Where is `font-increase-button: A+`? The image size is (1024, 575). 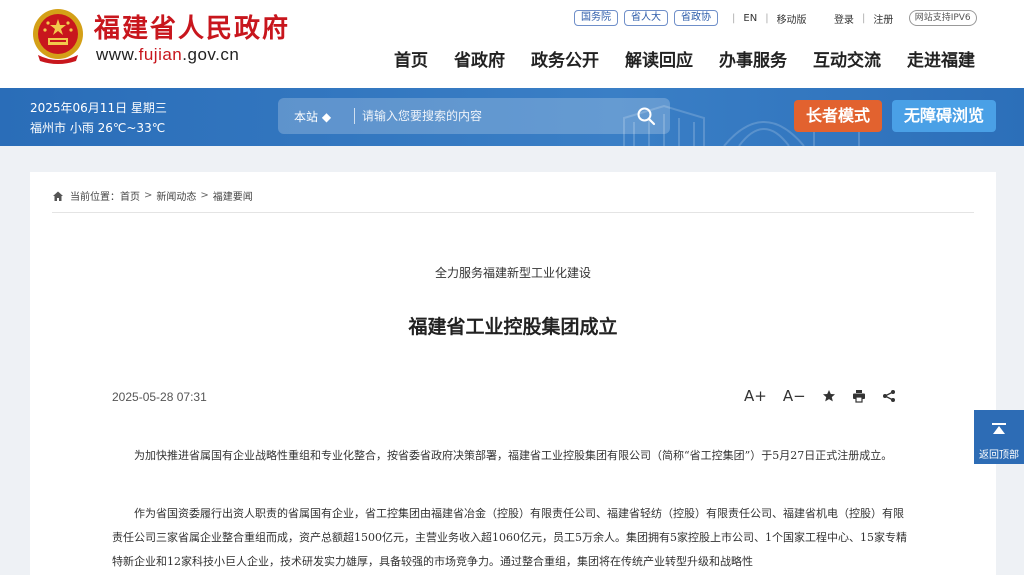
font-increase-button: A+ is located at coordinates (755, 396).